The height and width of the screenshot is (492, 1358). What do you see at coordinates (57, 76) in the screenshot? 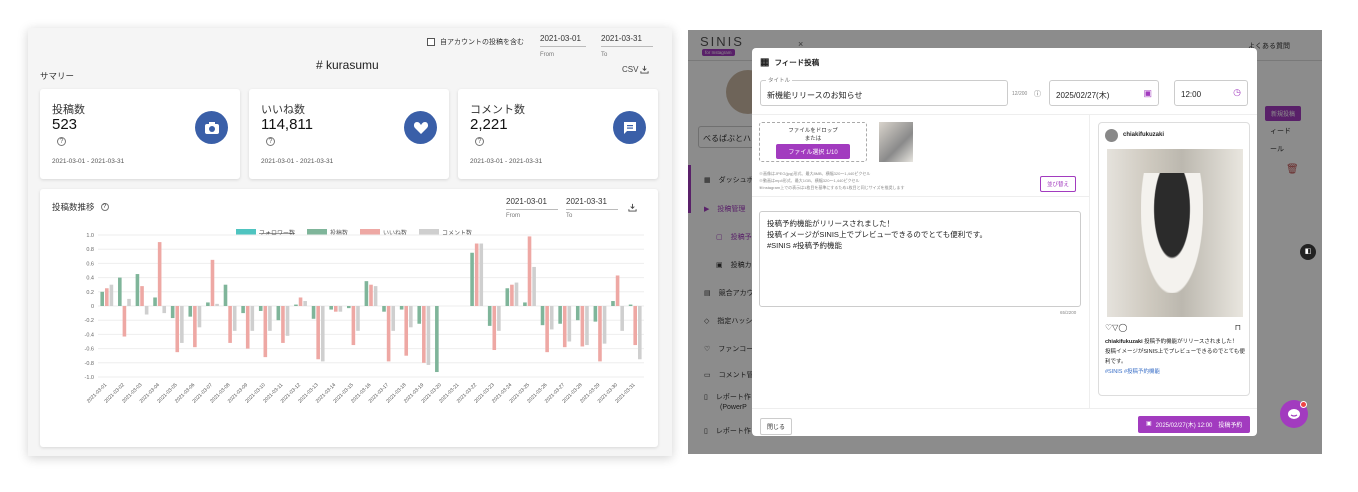
I see `summary-label: サマリー` at bounding box center [57, 76].